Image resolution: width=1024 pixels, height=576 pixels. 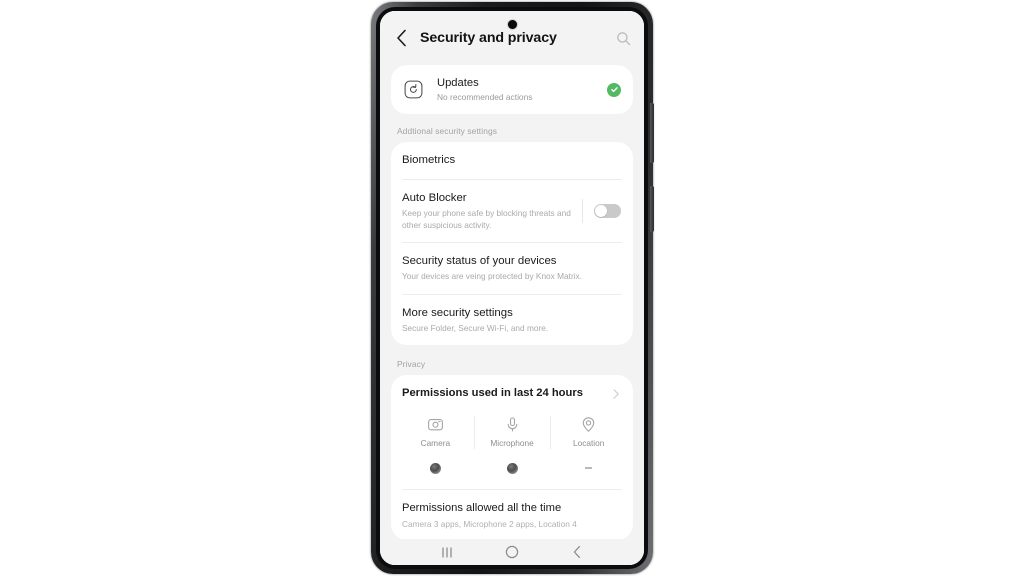 I want to click on permission-label: Location, so click(x=588, y=443).